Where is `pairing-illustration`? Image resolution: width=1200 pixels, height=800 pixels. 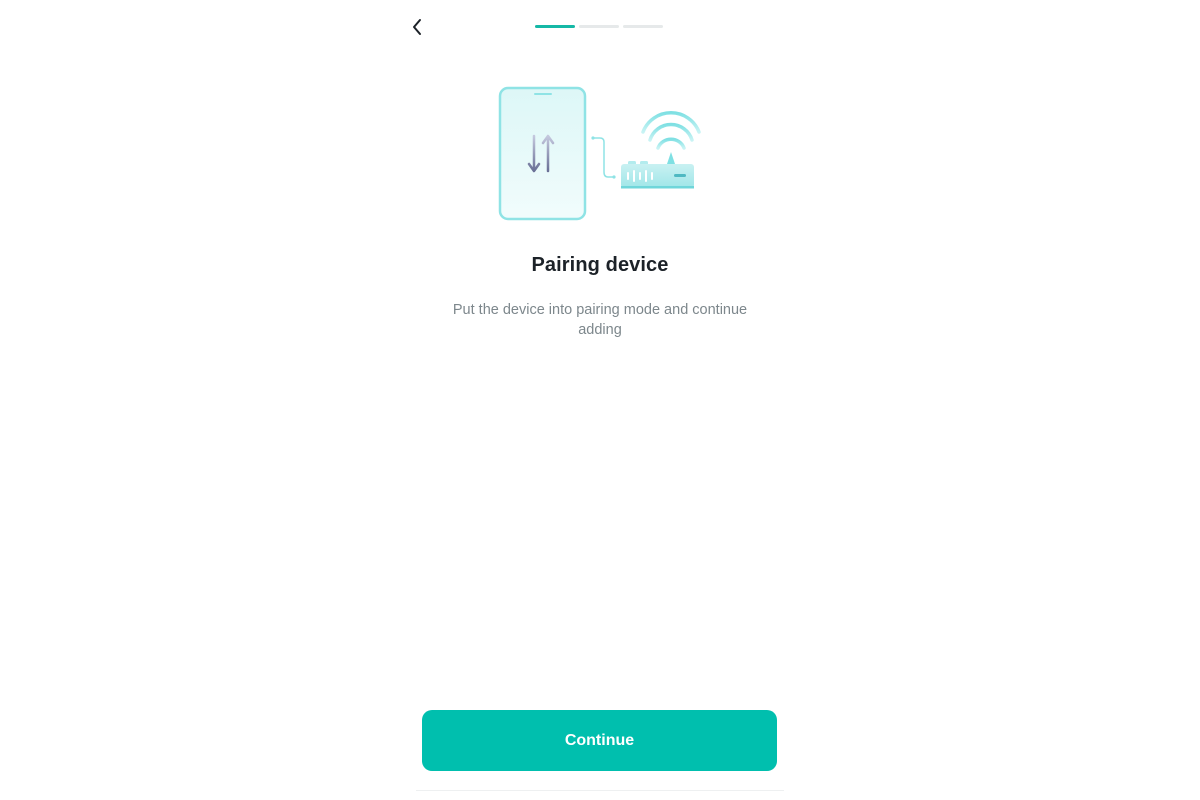
pairing-illustration is located at coordinates (599, 153).